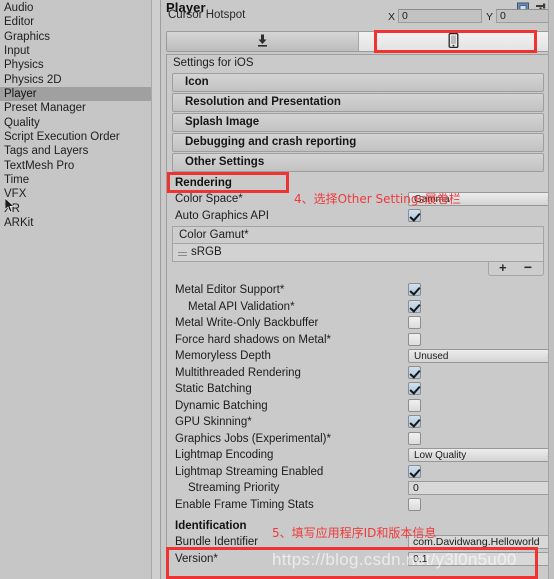  I want to click on sidebar-item-time: Time, so click(75, 180).